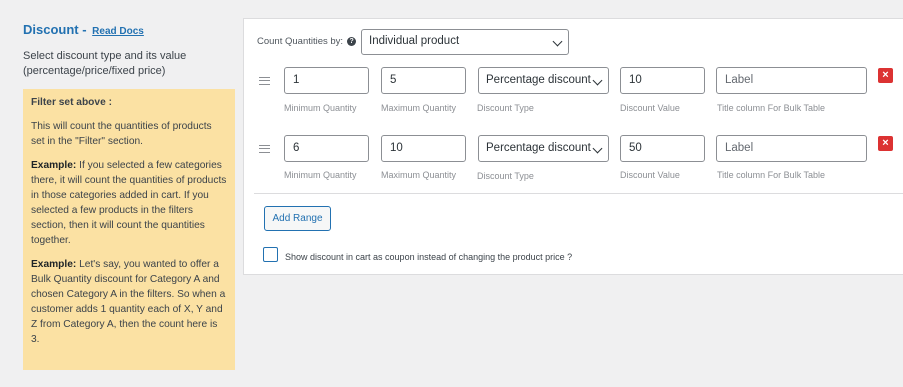 This screenshot has width=903, height=387. What do you see at coordinates (297, 218) in the screenshot?
I see `add-range-button: Add Range` at bounding box center [297, 218].